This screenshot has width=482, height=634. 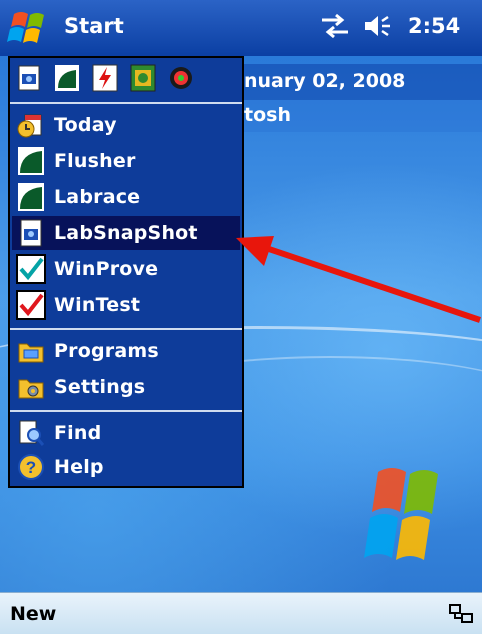 I want to click on date-text: nuary 02, 2008, so click(x=325, y=81).